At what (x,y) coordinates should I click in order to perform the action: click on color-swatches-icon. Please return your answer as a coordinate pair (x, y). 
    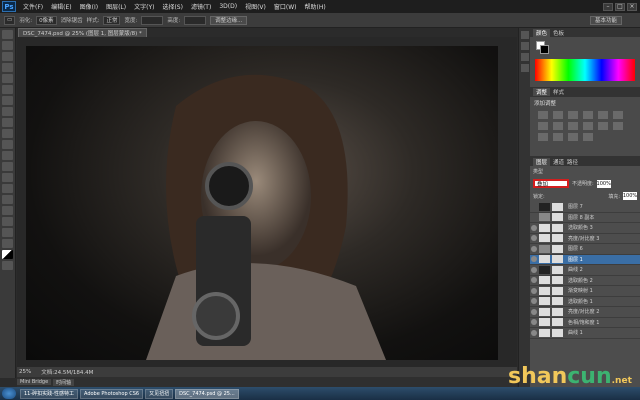
    Looking at the image, I should click on (7, 254).